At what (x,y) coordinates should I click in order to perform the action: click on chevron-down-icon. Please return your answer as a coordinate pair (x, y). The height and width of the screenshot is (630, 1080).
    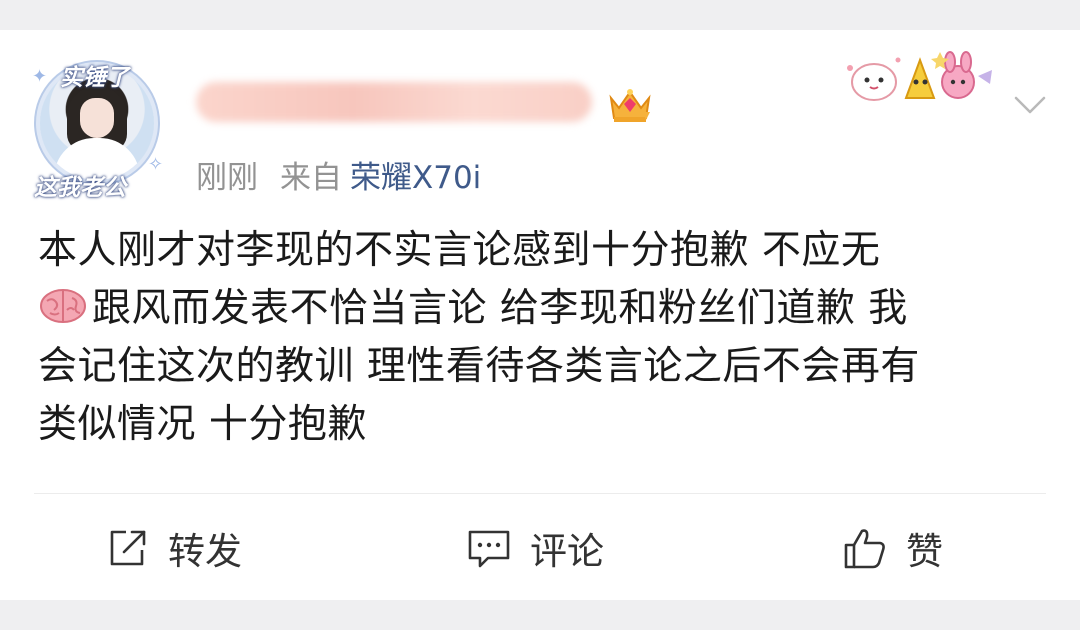
    Looking at the image, I should click on (1030, 106).